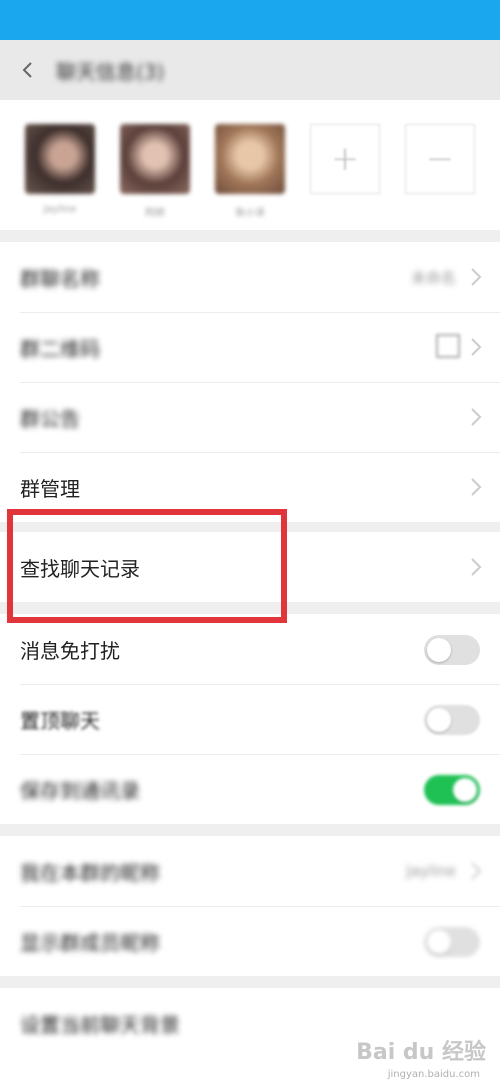 This screenshot has width=500, height=1084. What do you see at coordinates (250, 487) in the screenshot?
I see `group-manage-row: 群管理` at bounding box center [250, 487].